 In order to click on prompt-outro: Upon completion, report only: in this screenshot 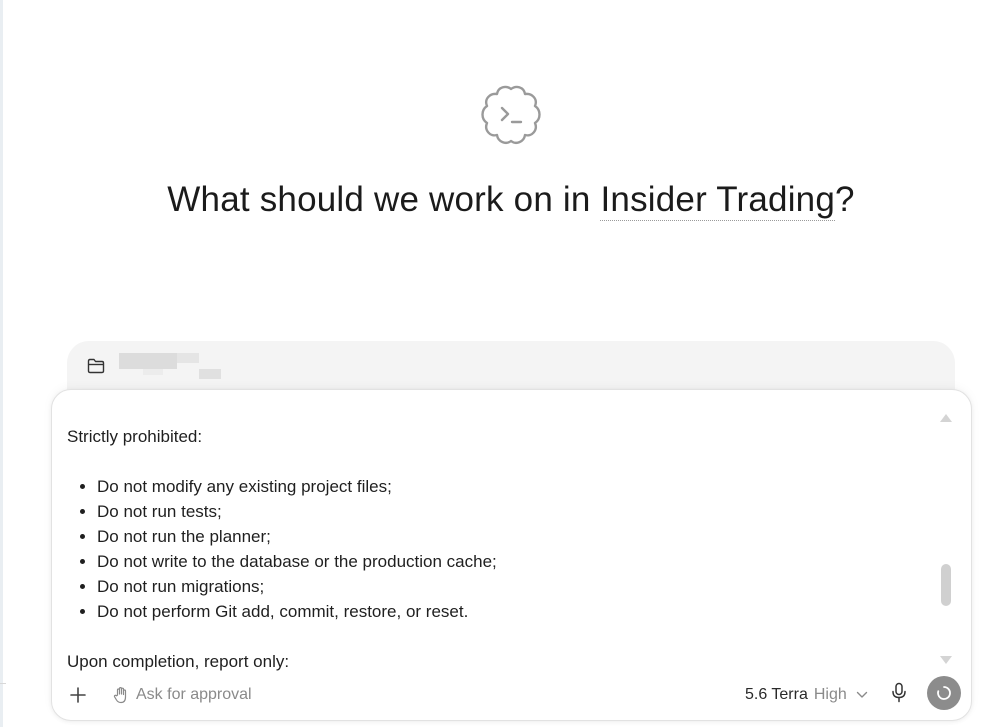, I will do `click(178, 661)`.